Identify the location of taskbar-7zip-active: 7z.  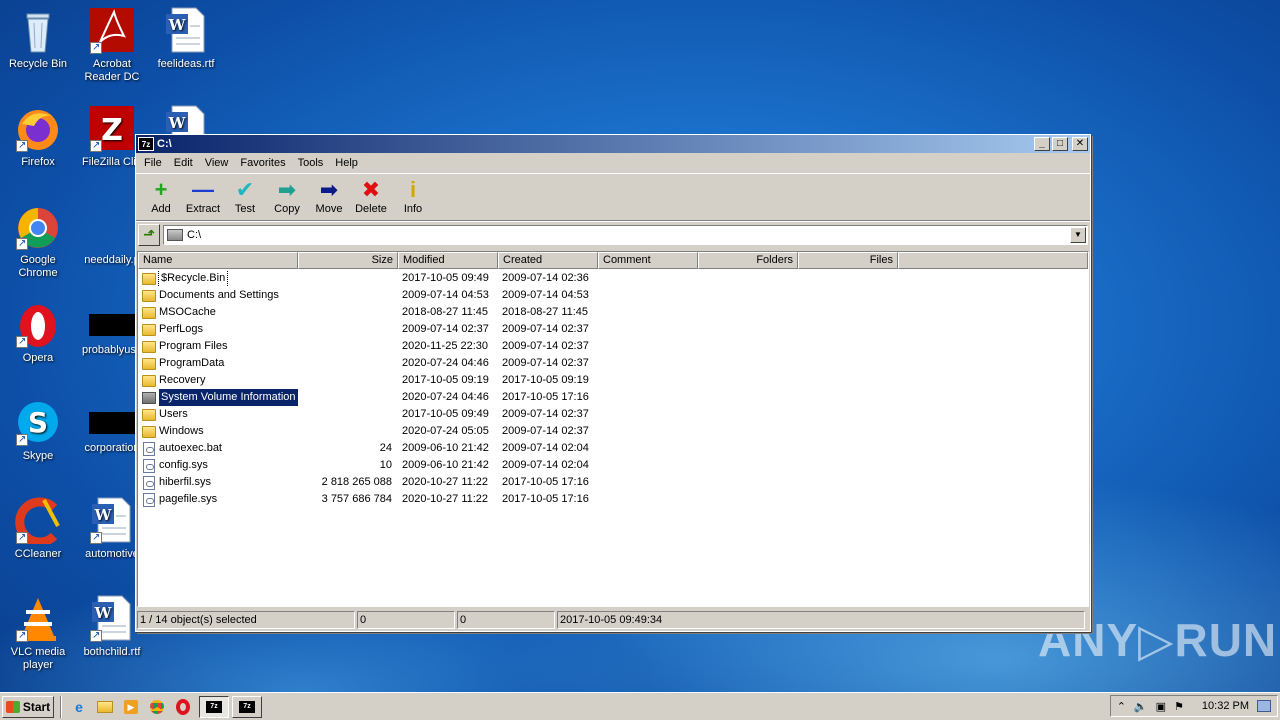
(214, 706).